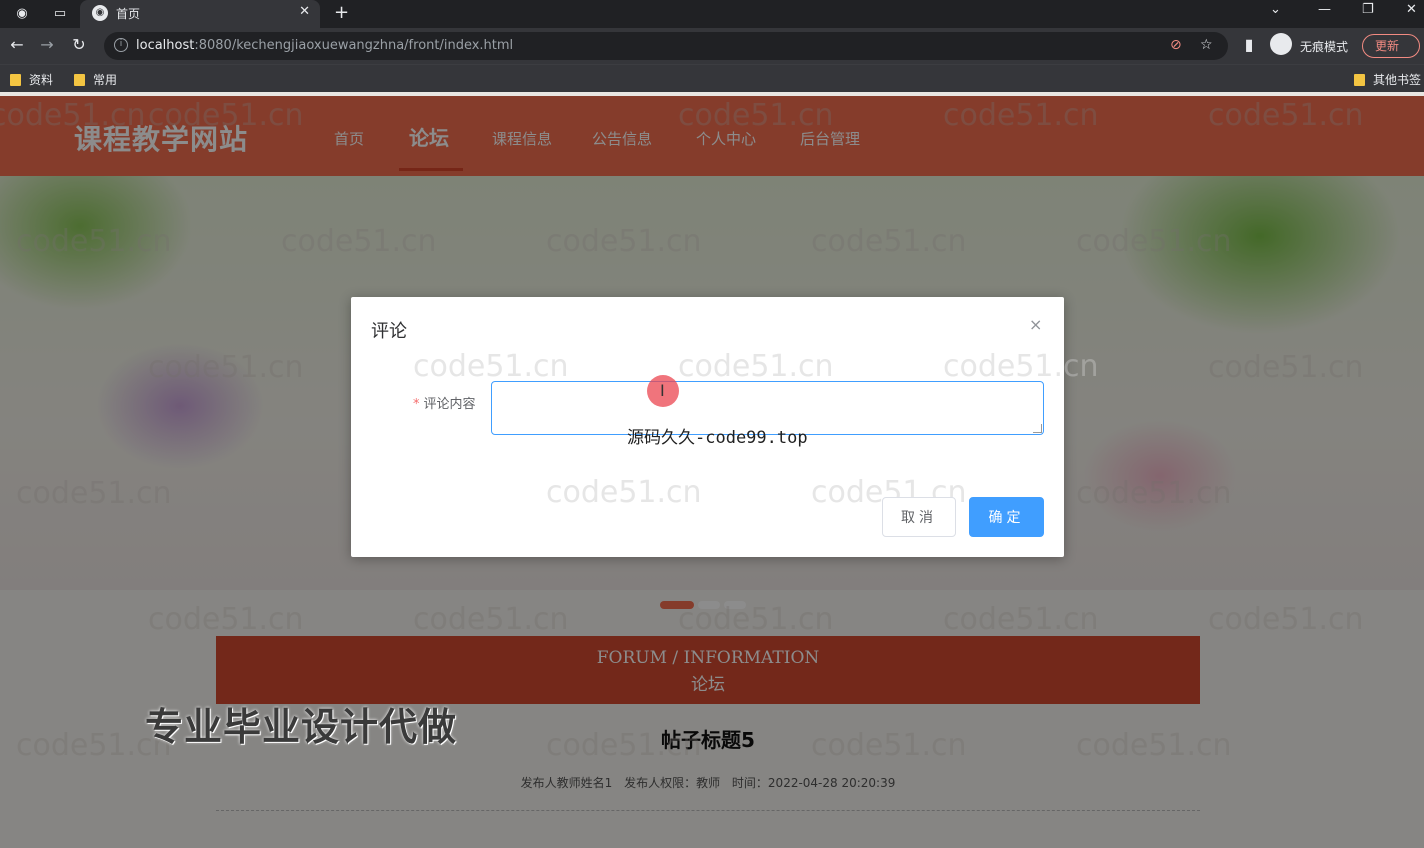  Describe the element at coordinates (165, 45) in the screenshot. I see `url-host: localhost` at that location.